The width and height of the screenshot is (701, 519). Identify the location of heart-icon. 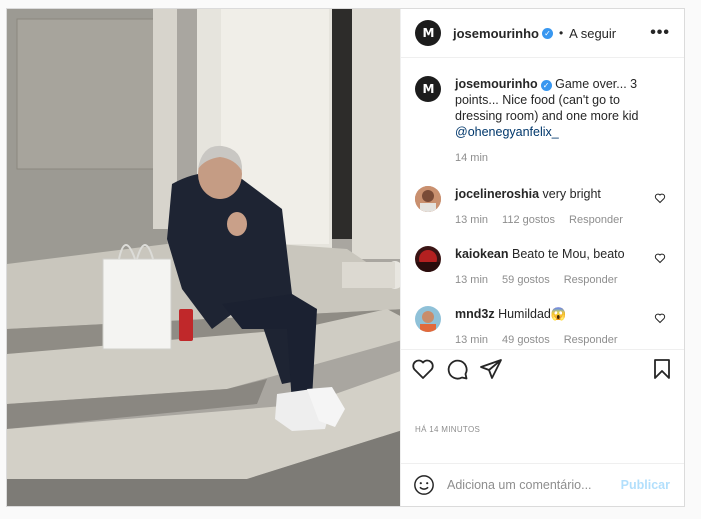
(423, 369).